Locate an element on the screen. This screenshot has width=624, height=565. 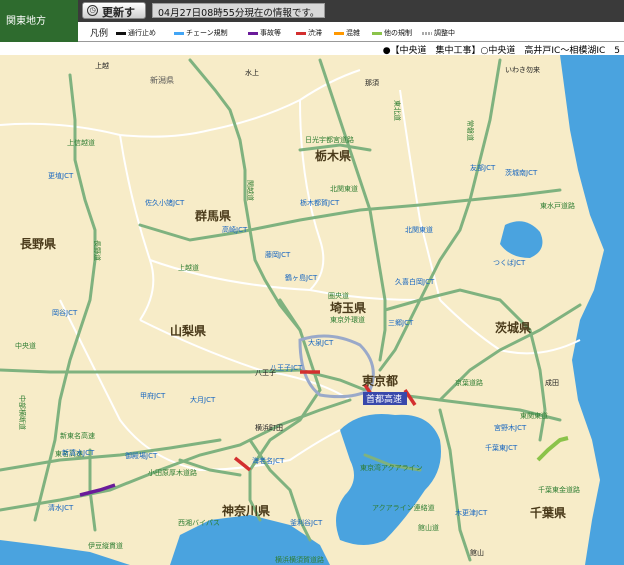
label-shintomei: 新東名高速 is located at coordinates (77, 435).